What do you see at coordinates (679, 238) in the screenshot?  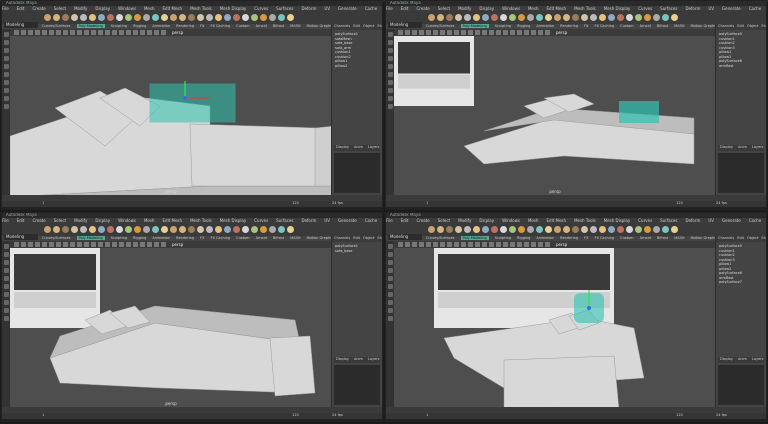 I see `shelf-tab: MASH` at bounding box center [679, 238].